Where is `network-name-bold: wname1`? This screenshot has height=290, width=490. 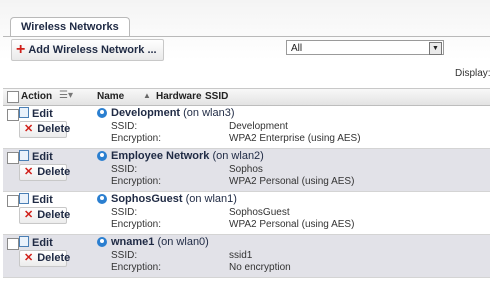 network-name-bold: wname1 is located at coordinates (133, 242).